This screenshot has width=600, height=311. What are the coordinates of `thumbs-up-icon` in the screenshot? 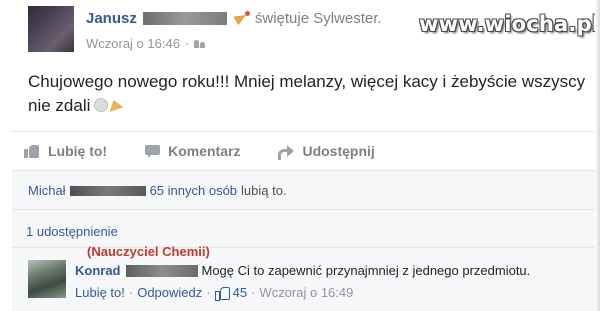 It's located at (32, 151).